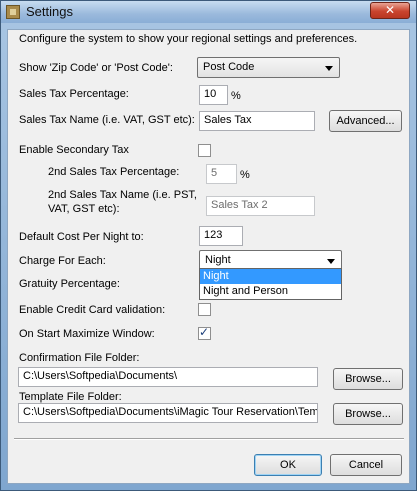 The image size is (417, 491). Describe the element at coordinates (92, 310) in the screenshot. I see `credit-card-label: Enable Credit Card validation:` at that location.